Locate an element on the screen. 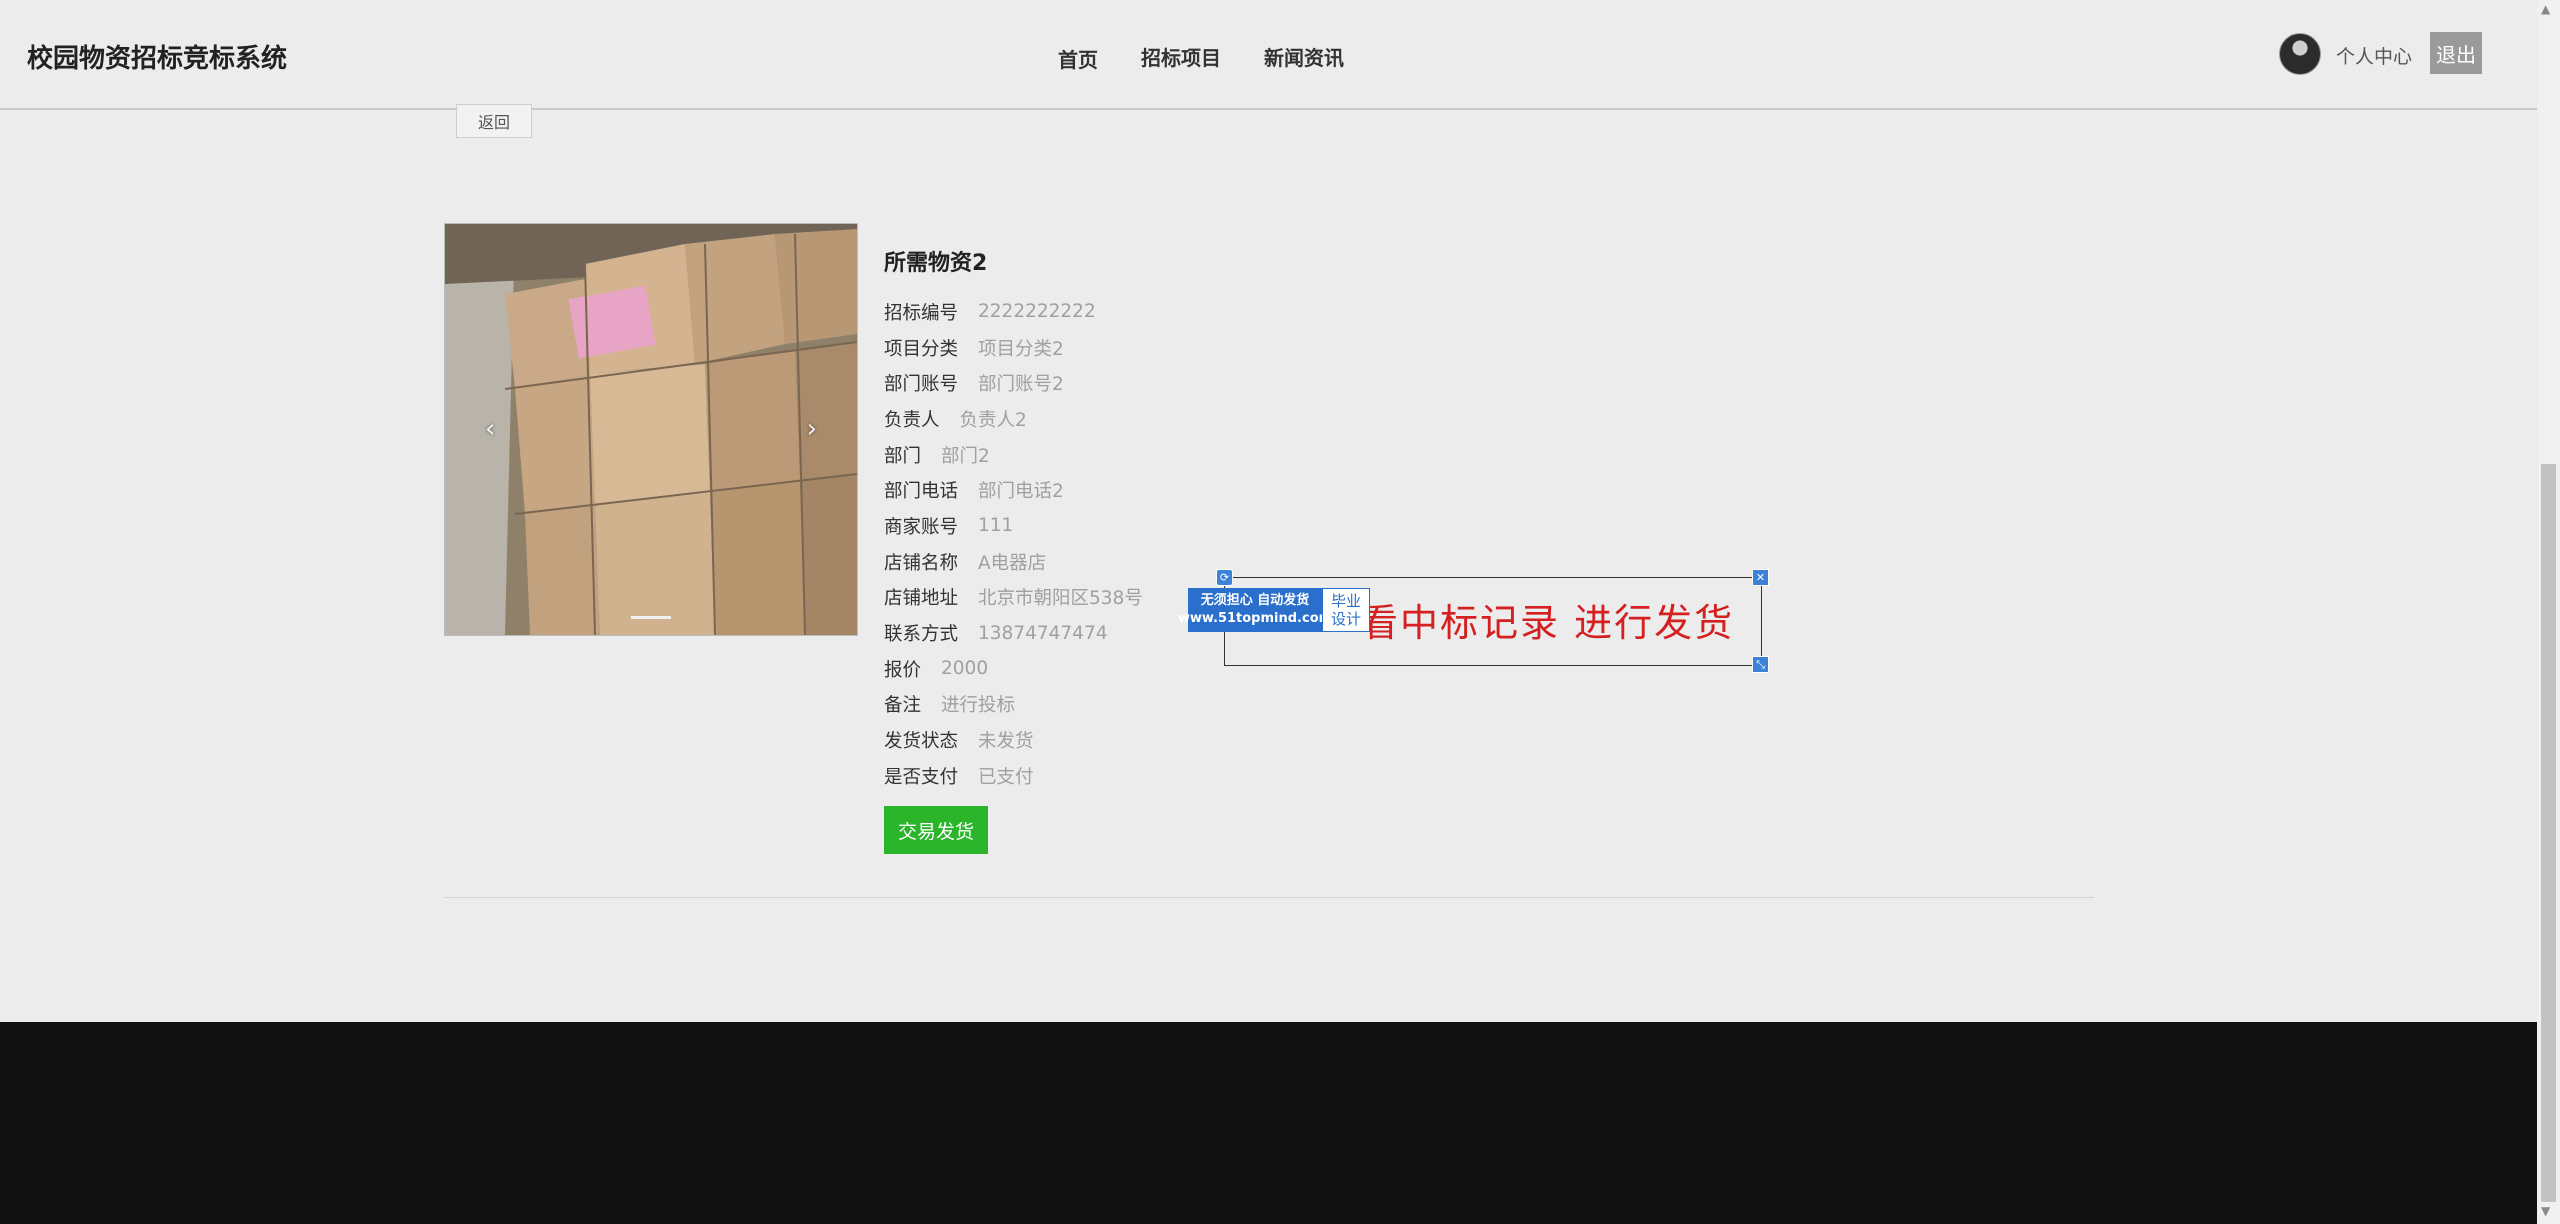 The width and height of the screenshot is (2560, 1224). detail-label: 商家账号 is located at coordinates (921, 527).